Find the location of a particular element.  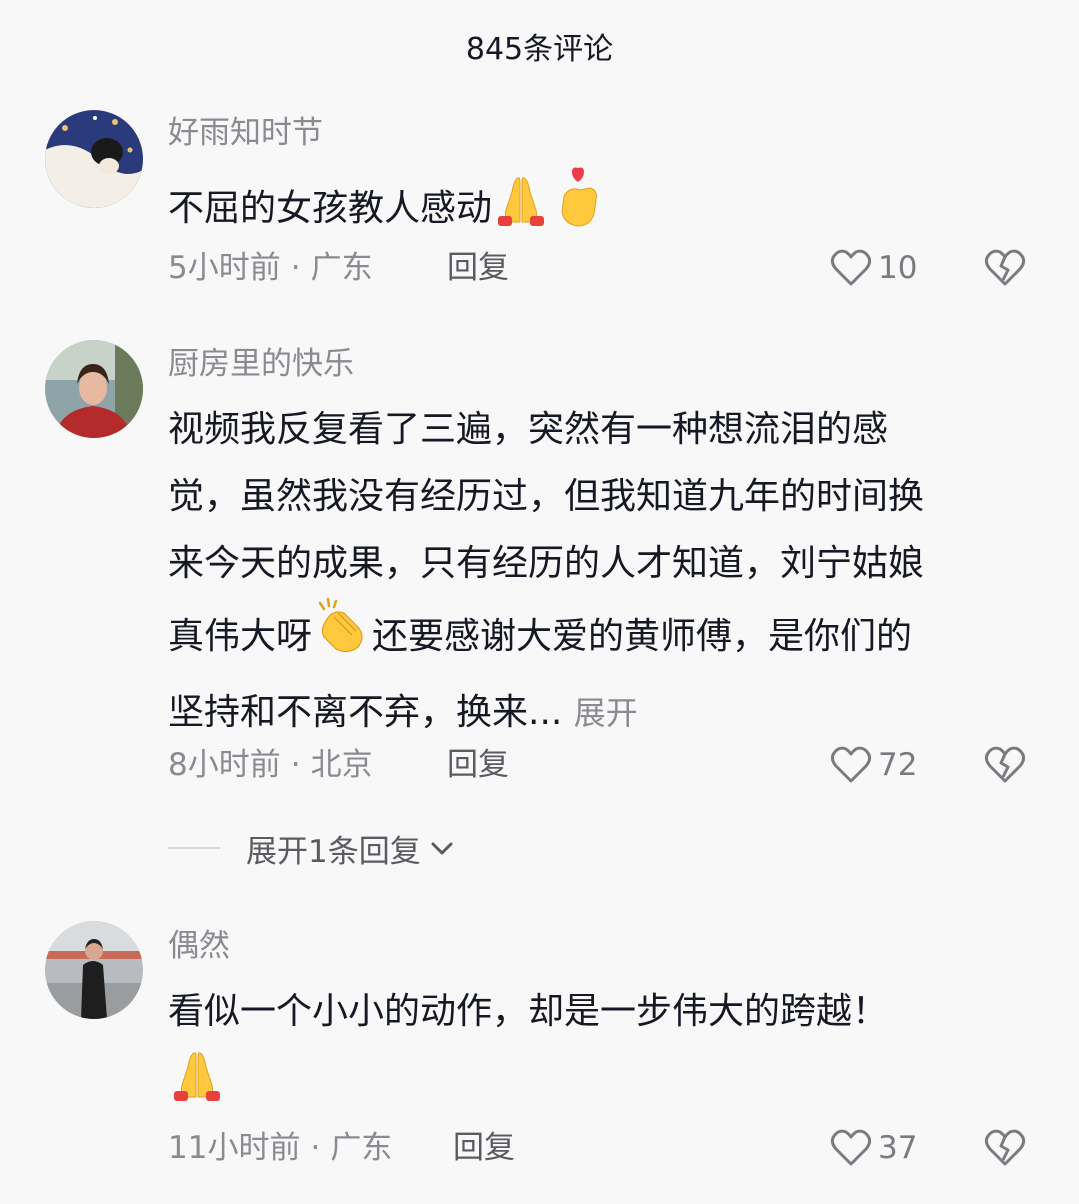

comment-meta: 5小时前 · 广东 is located at coordinates (270, 268).